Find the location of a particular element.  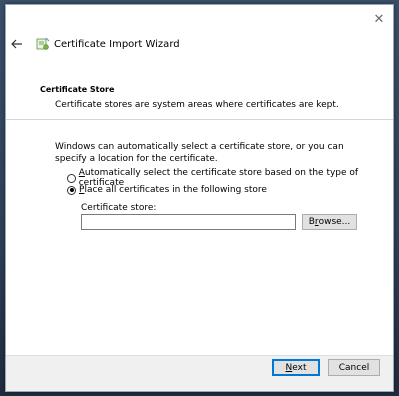

cancel-button: Cancel is located at coordinates (354, 367).